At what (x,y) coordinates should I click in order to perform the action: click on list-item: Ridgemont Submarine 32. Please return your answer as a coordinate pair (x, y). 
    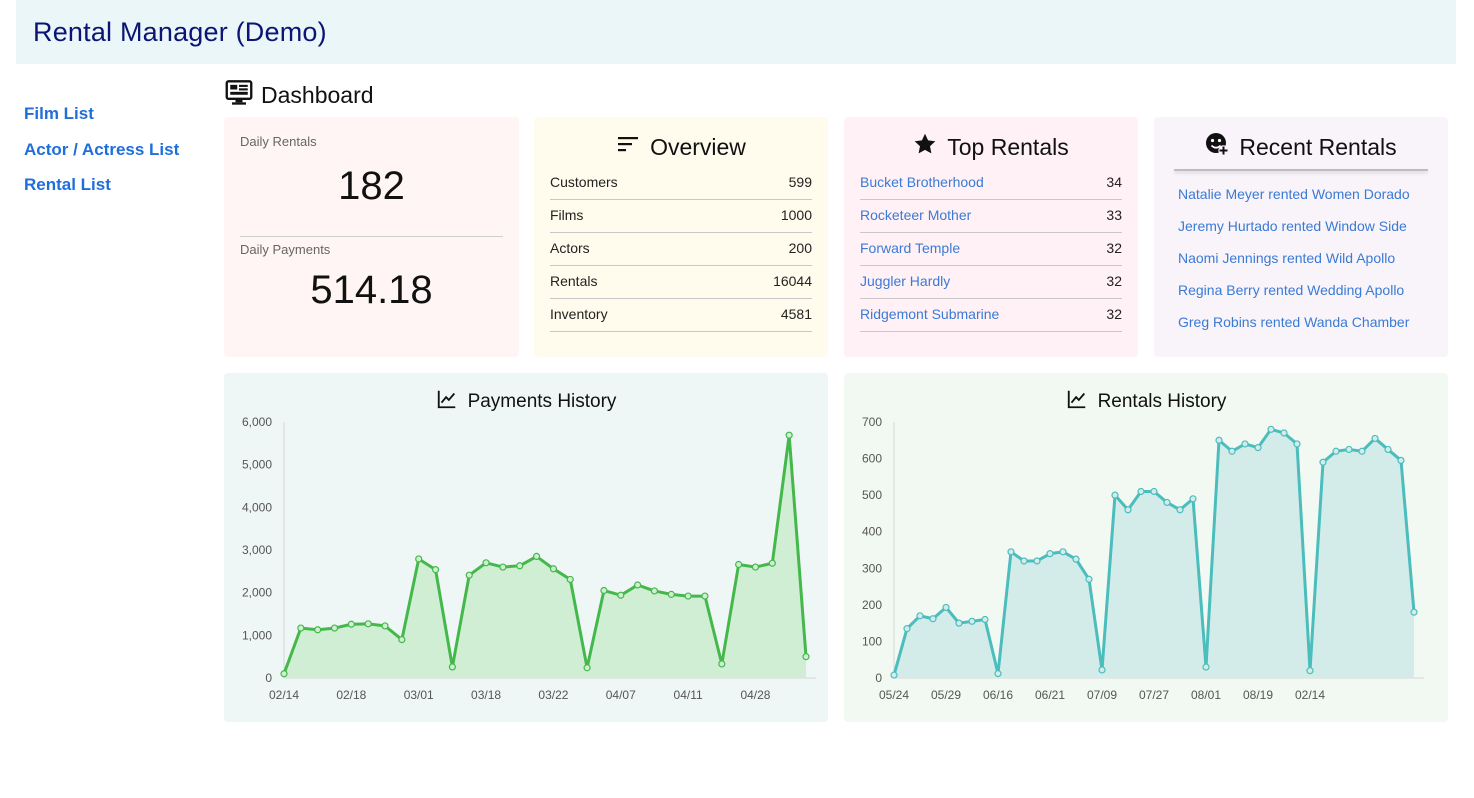
    Looking at the image, I should click on (991, 315).